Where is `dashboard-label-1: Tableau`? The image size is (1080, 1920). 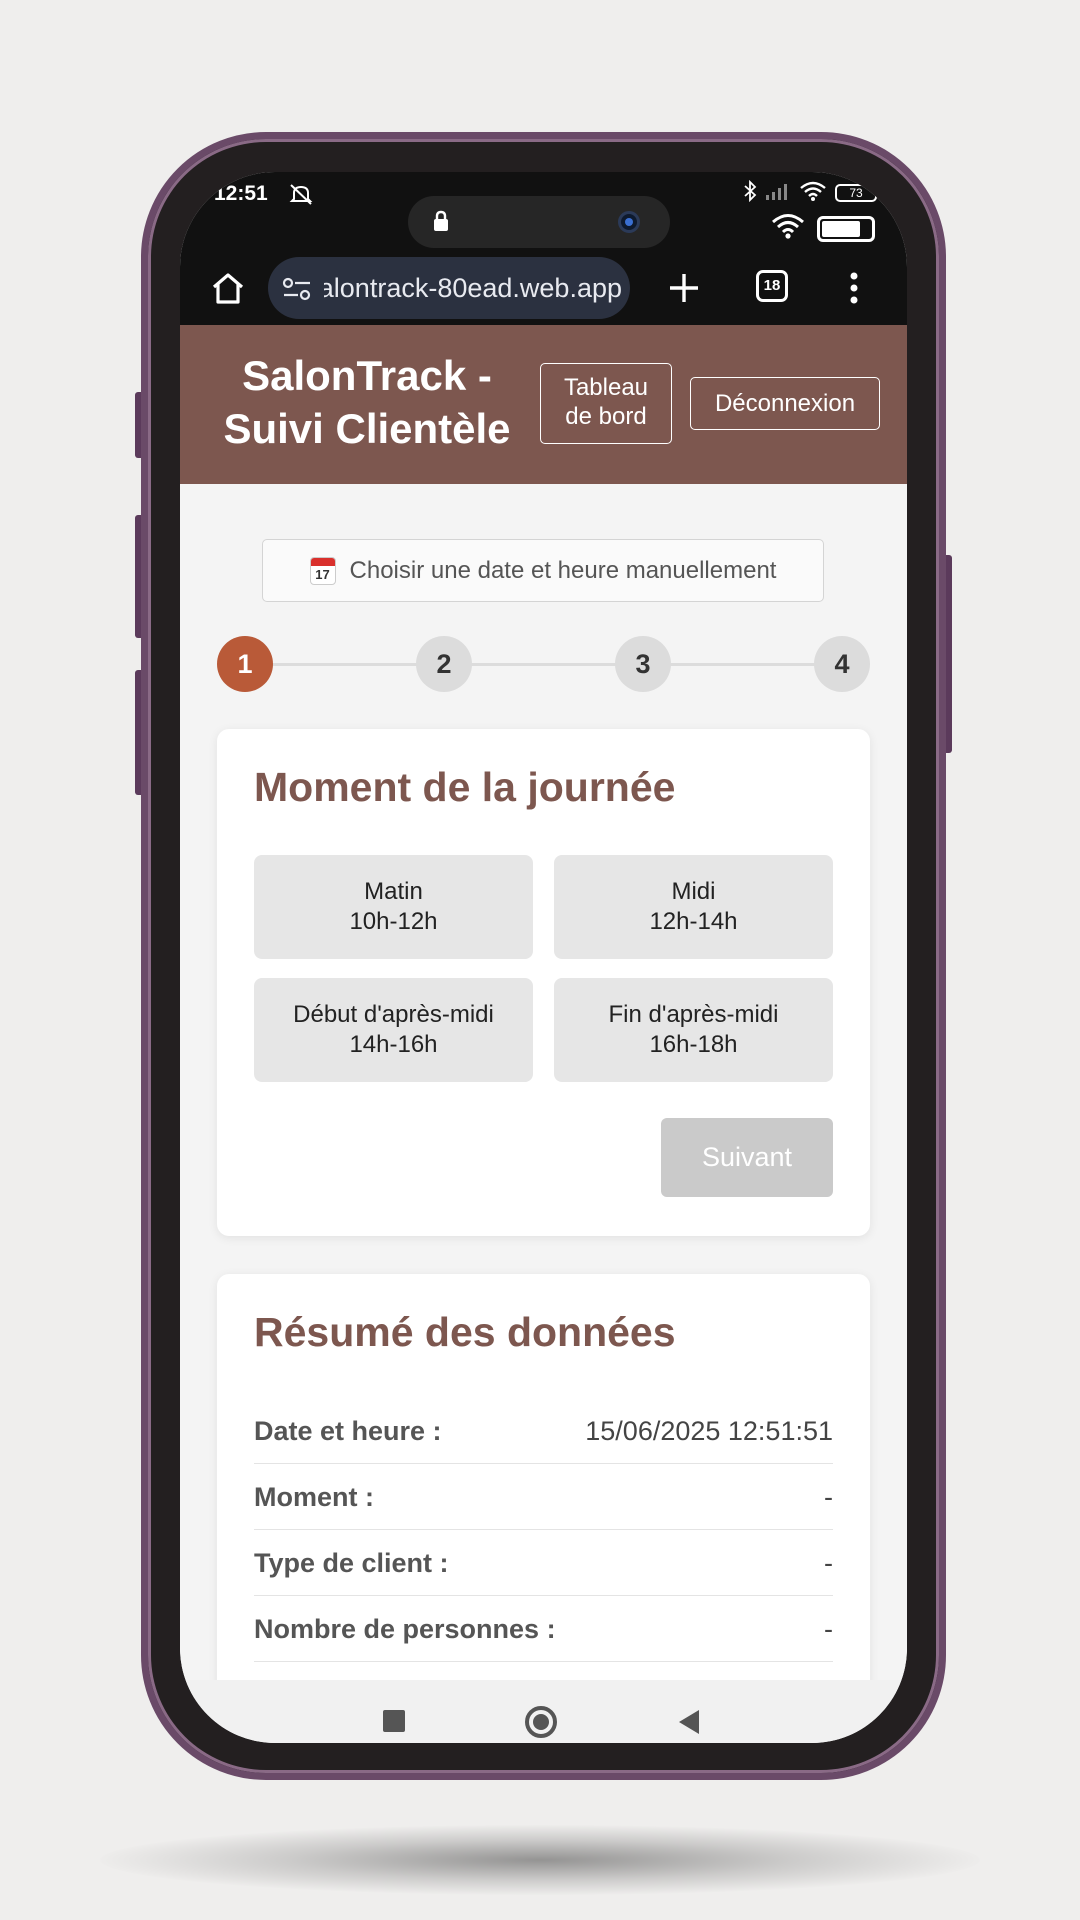 dashboard-label-1: Tableau is located at coordinates (606, 387).